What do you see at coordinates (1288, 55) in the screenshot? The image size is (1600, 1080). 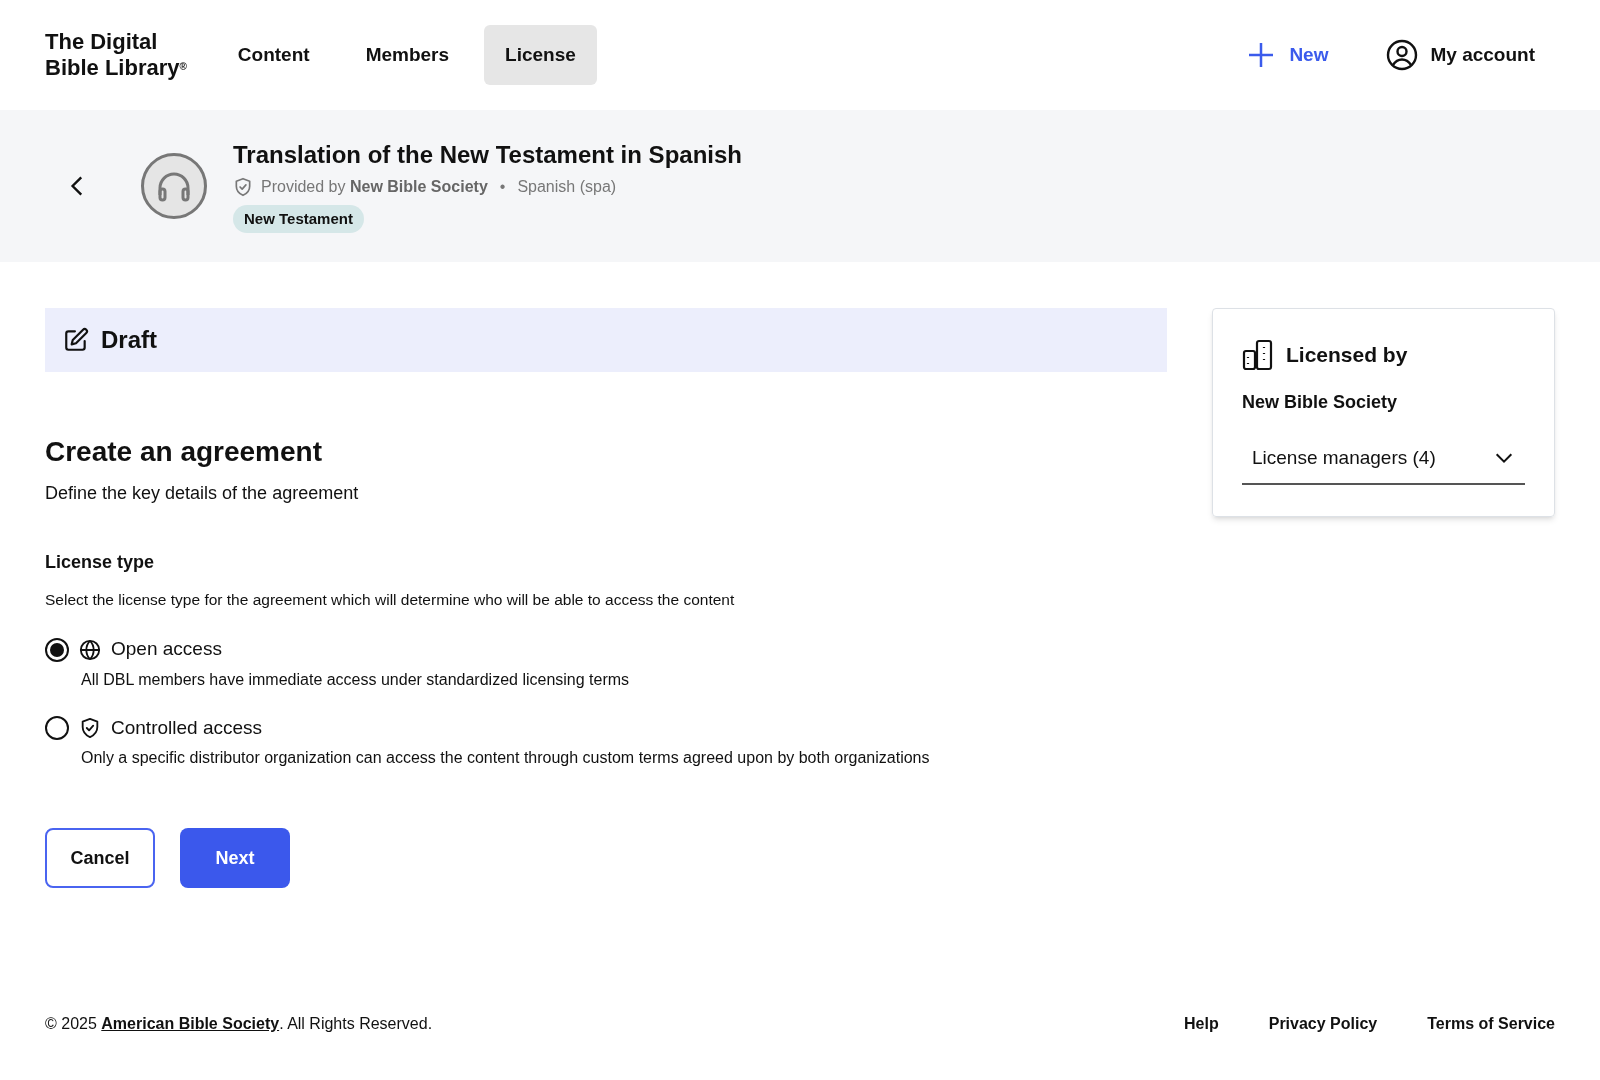 I see `new-button: New` at bounding box center [1288, 55].